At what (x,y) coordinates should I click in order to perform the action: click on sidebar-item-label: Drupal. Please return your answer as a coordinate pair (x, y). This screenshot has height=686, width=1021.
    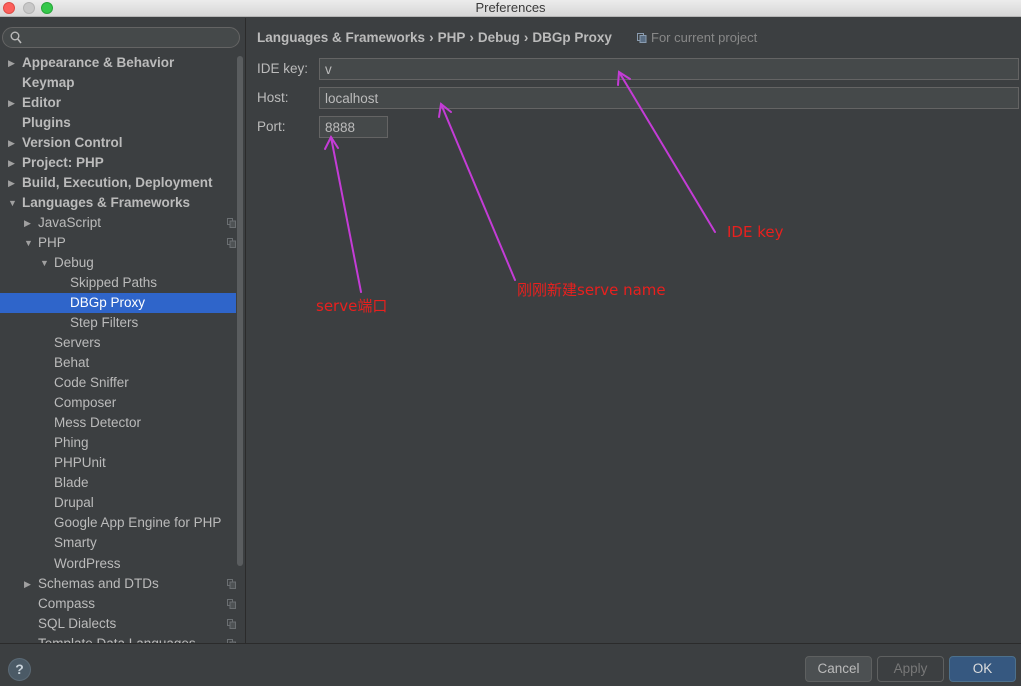
    Looking at the image, I should click on (74, 502).